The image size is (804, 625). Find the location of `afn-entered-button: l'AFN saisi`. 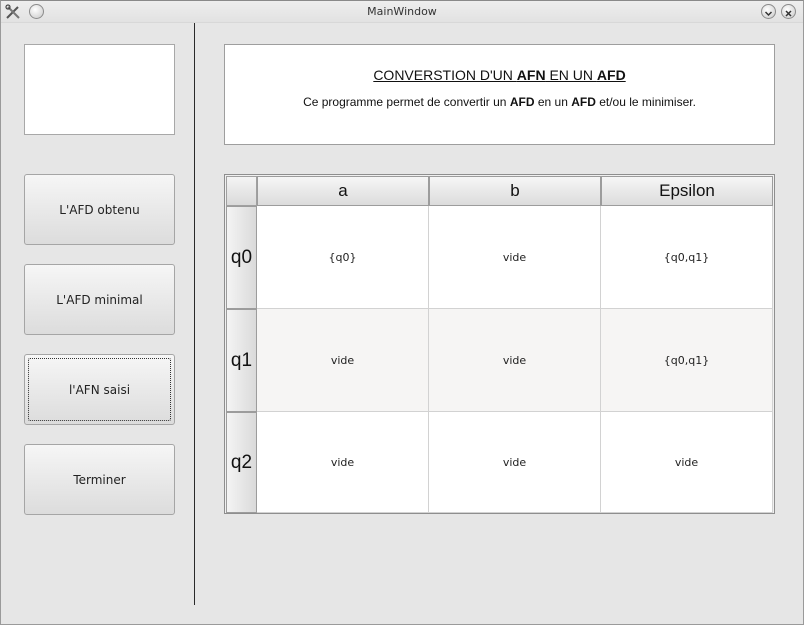

afn-entered-button: l'AFN saisi is located at coordinates (99, 389).